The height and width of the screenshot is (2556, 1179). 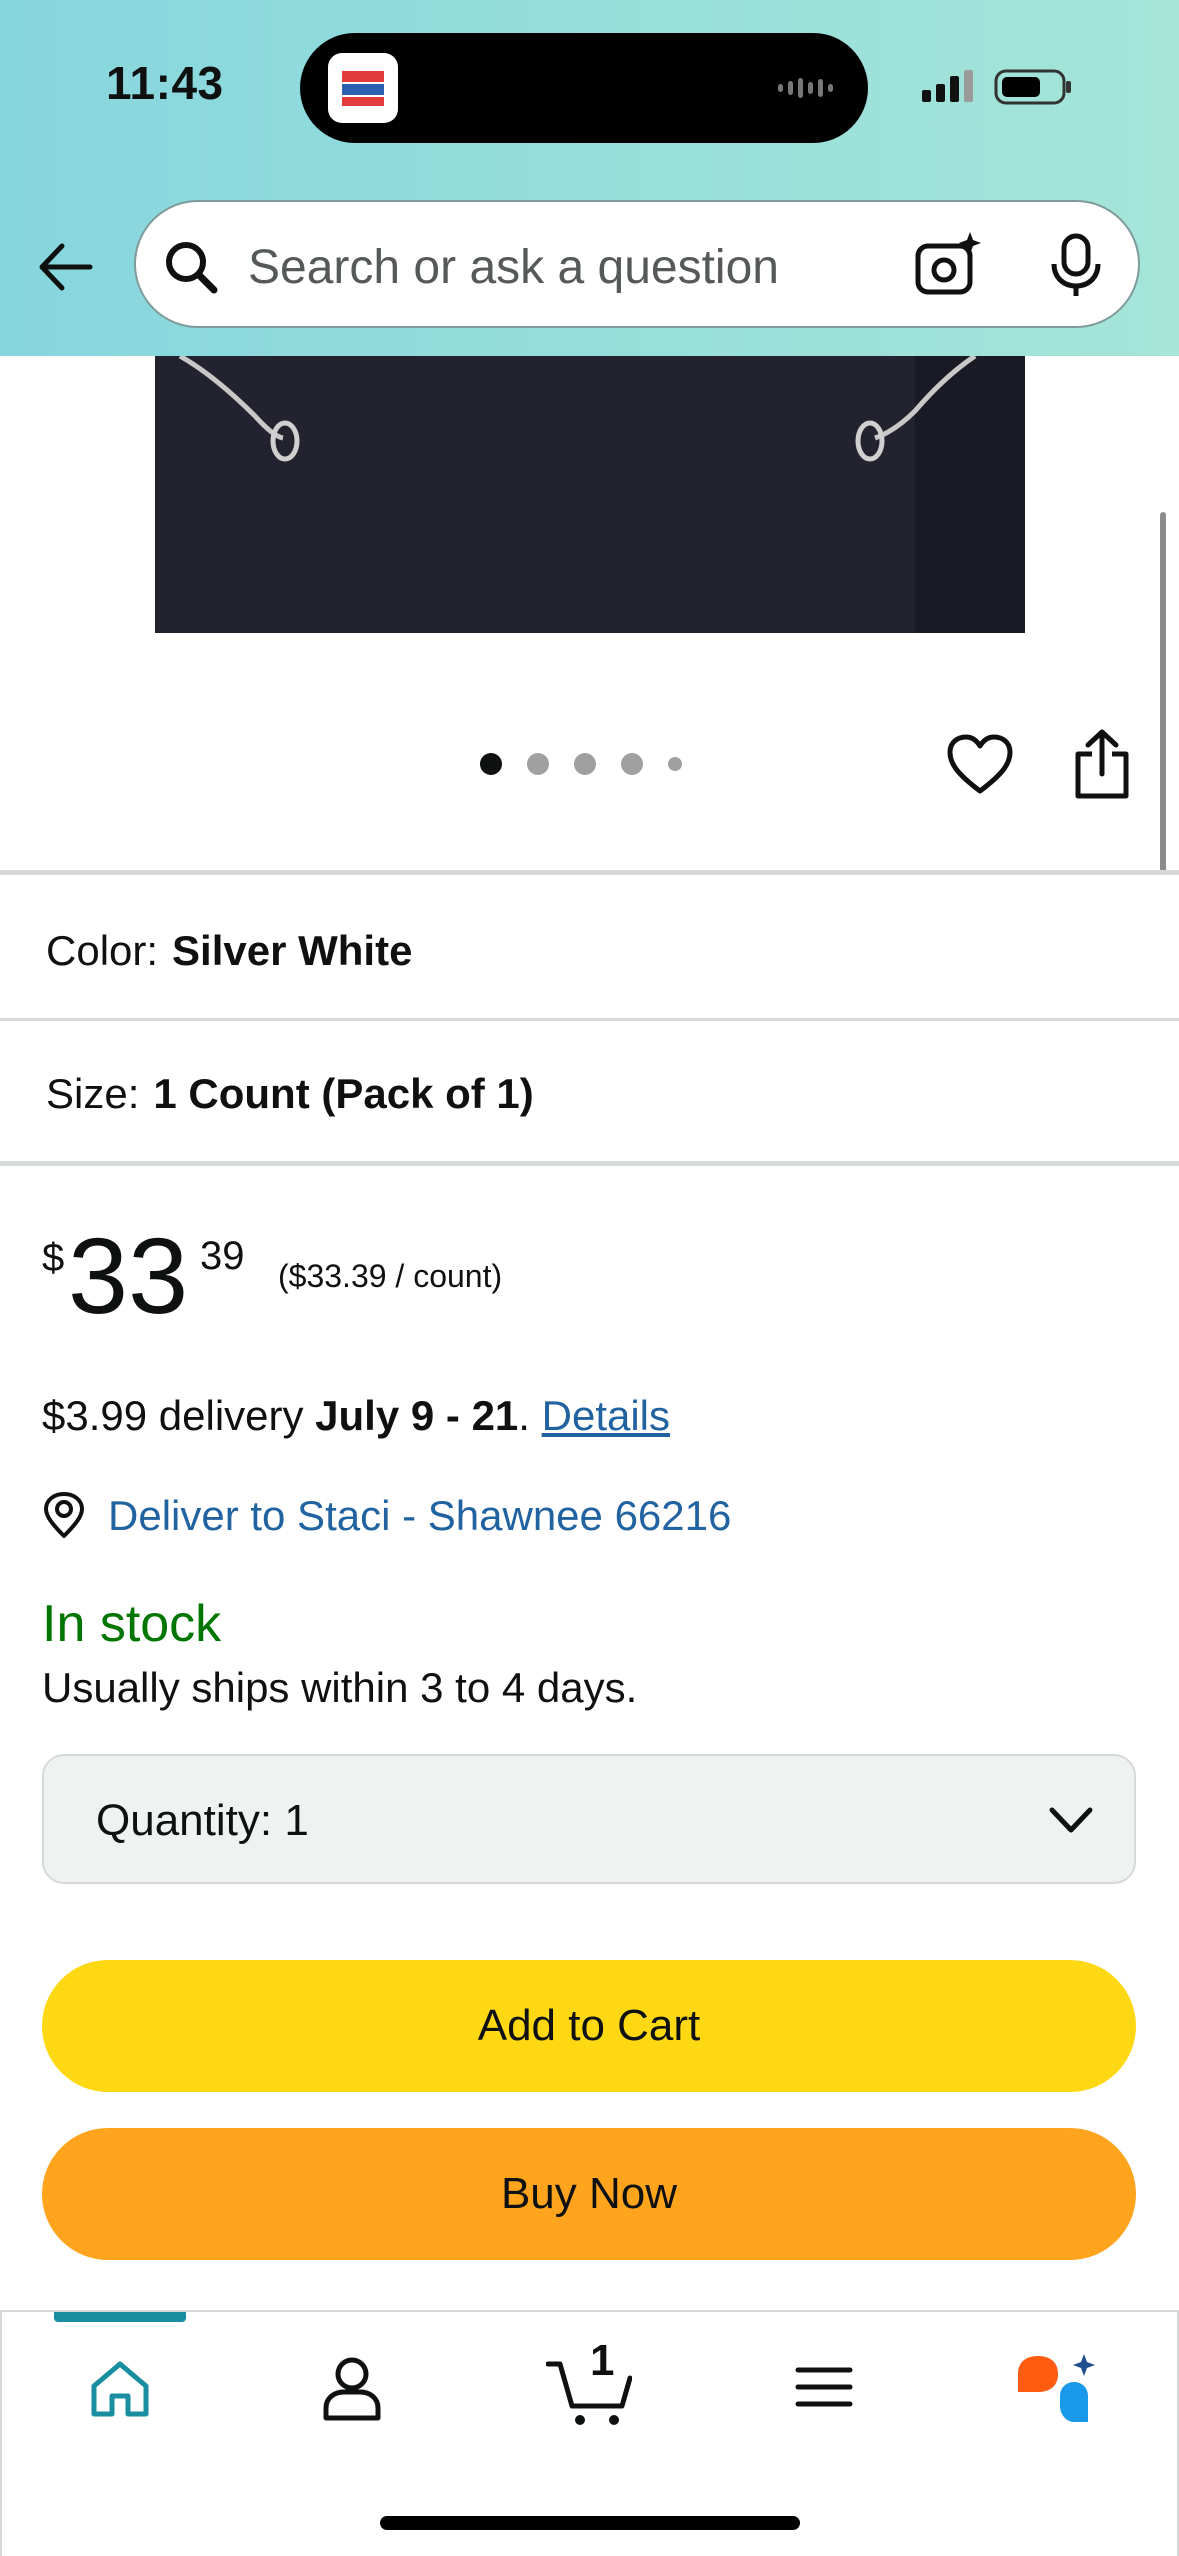 I want to click on quantity-value: 1, so click(x=296, y=1820).